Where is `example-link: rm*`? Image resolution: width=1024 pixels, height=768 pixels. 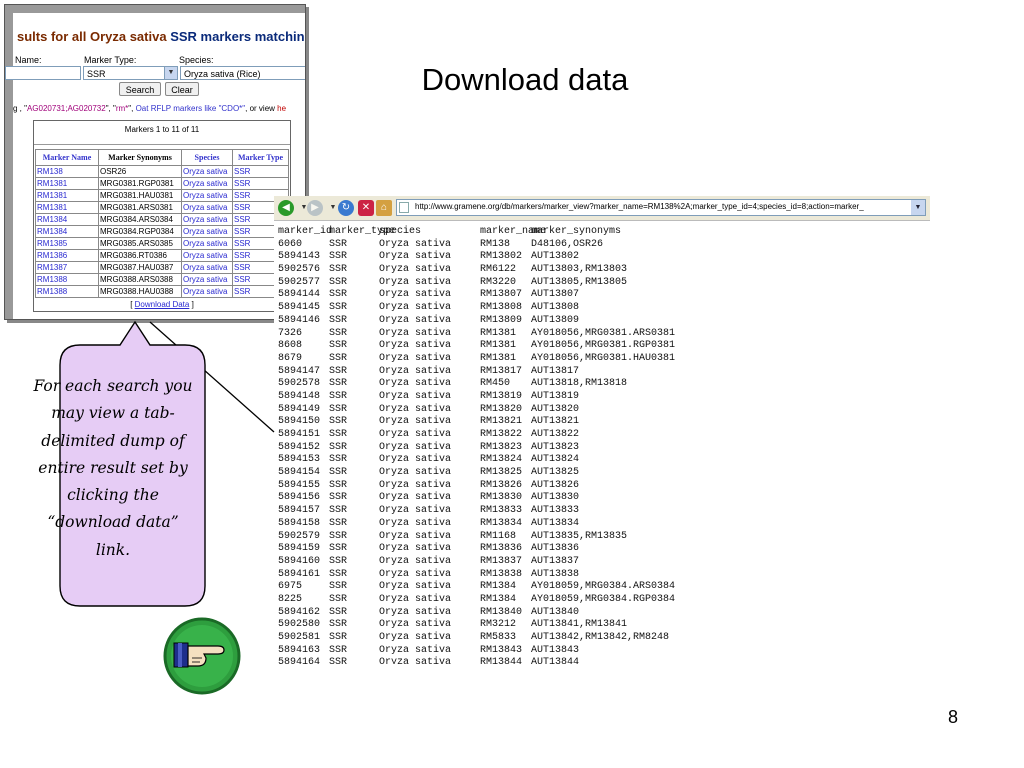
example-link: rm* is located at coordinates (122, 108).